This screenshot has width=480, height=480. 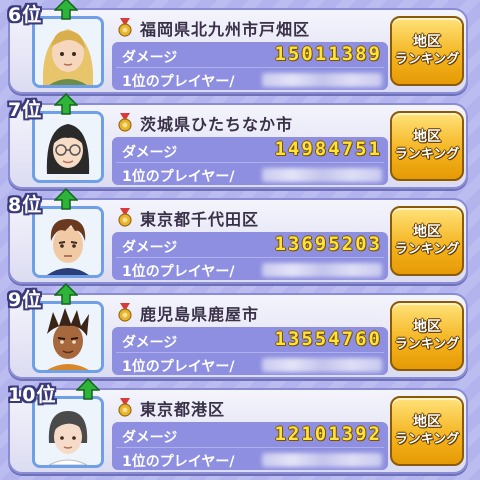 What do you see at coordinates (25, 15) in the screenshot?
I see `rank-label: 6位` at bounding box center [25, 15].